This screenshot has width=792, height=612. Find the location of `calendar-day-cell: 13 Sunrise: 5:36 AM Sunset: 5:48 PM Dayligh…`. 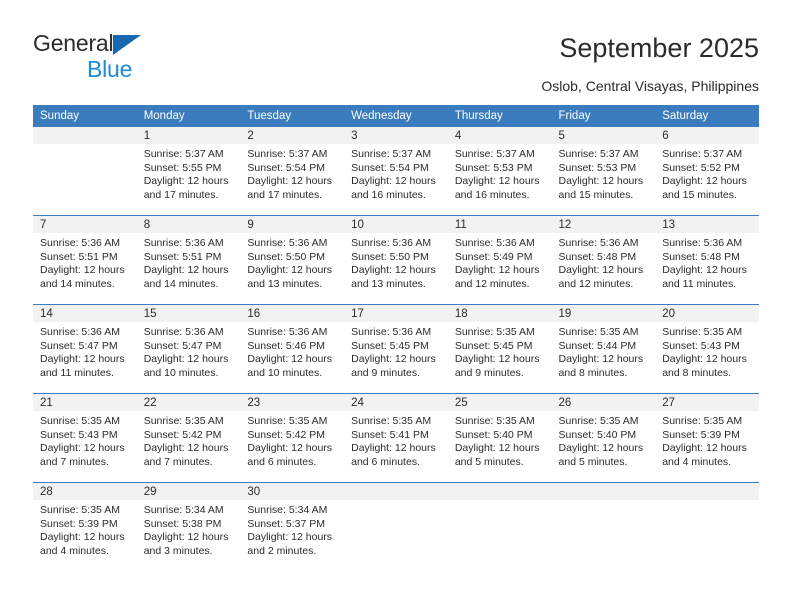

calendar-day-cell: 13 Sunrise: 5:36 AM Sunset: 5:48 PM Dayligh… is located at coordinates (707, 260).